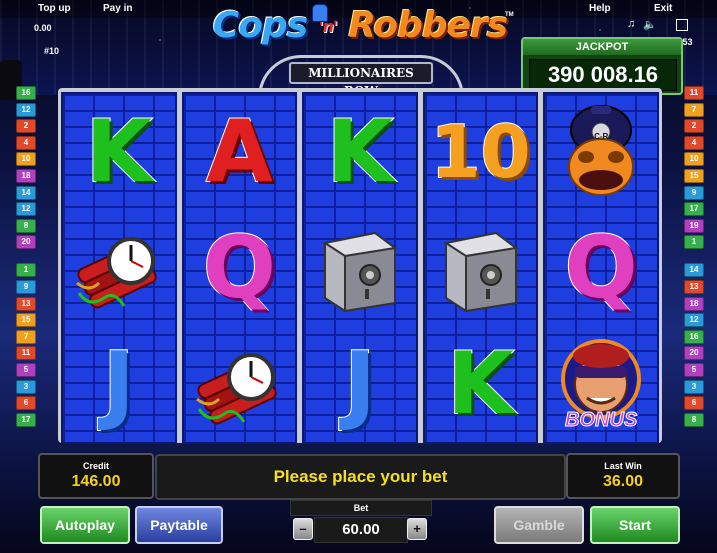  Describe the element at coordinates (694, 303) in the screenshot. I see `payline-right-18: 18` at that location.